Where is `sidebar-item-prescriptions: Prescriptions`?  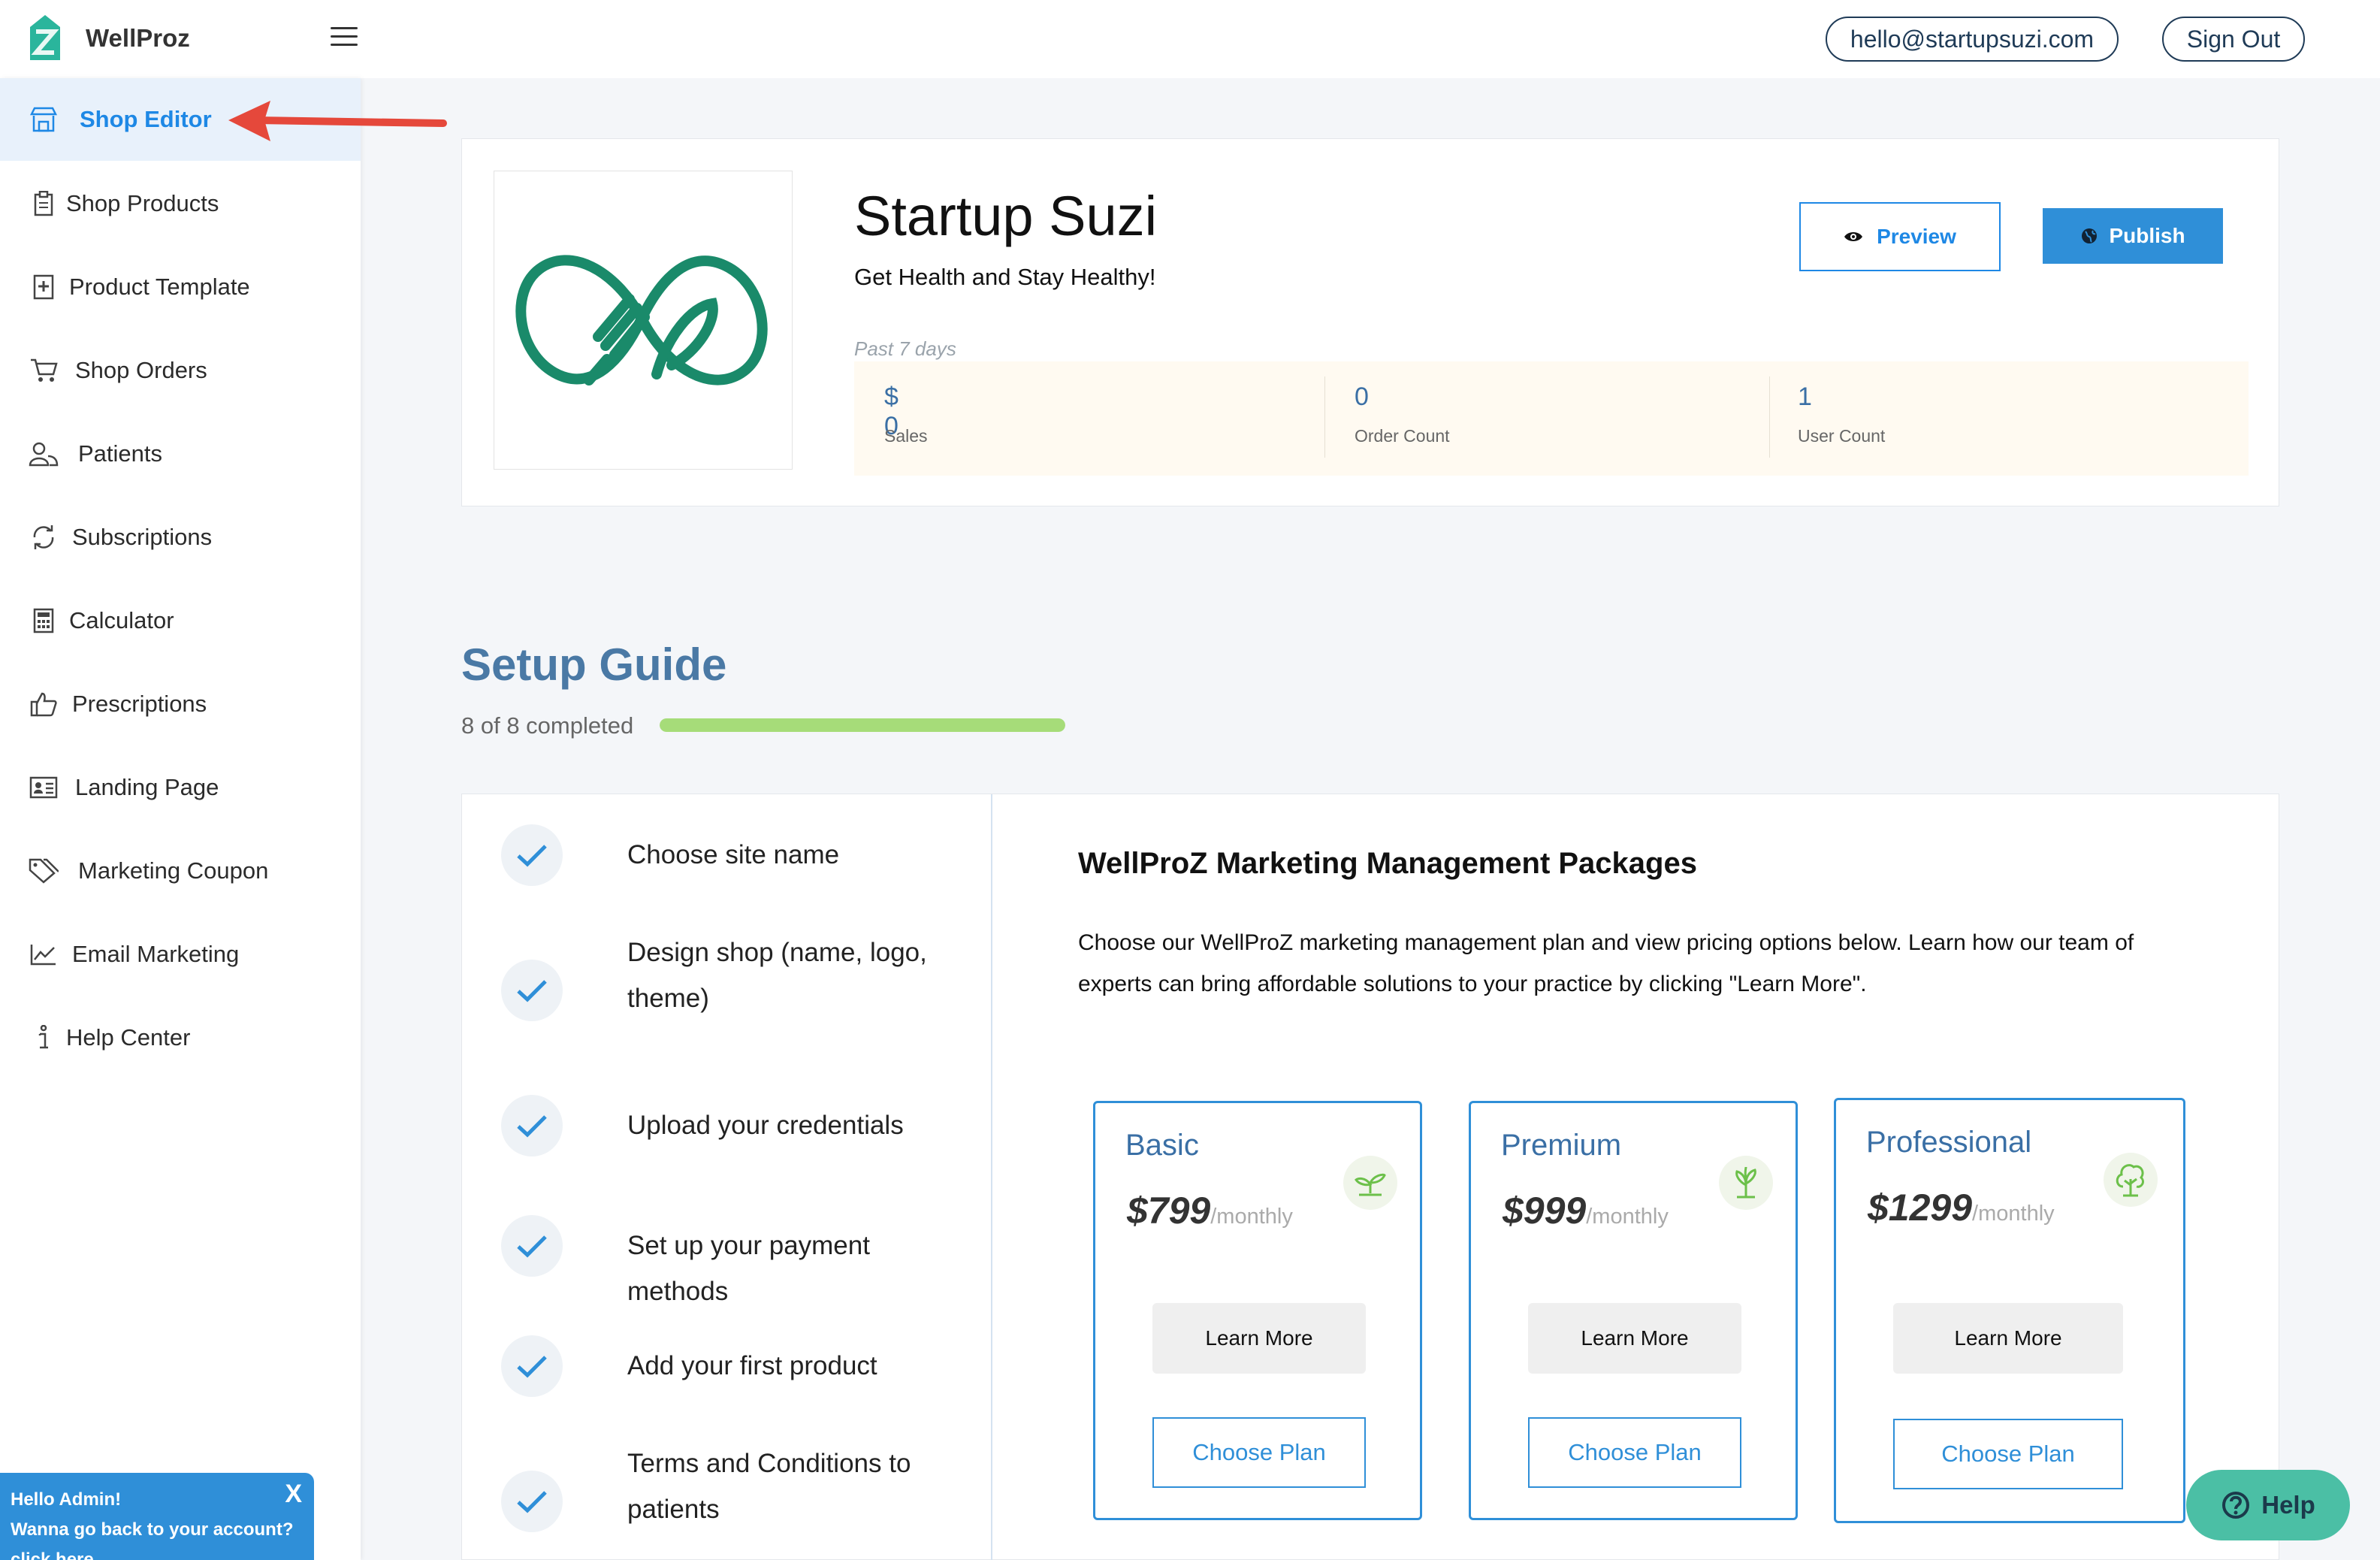 sidebar-item-prescriptions: Prescriptions is located at coordinates (180, 704).